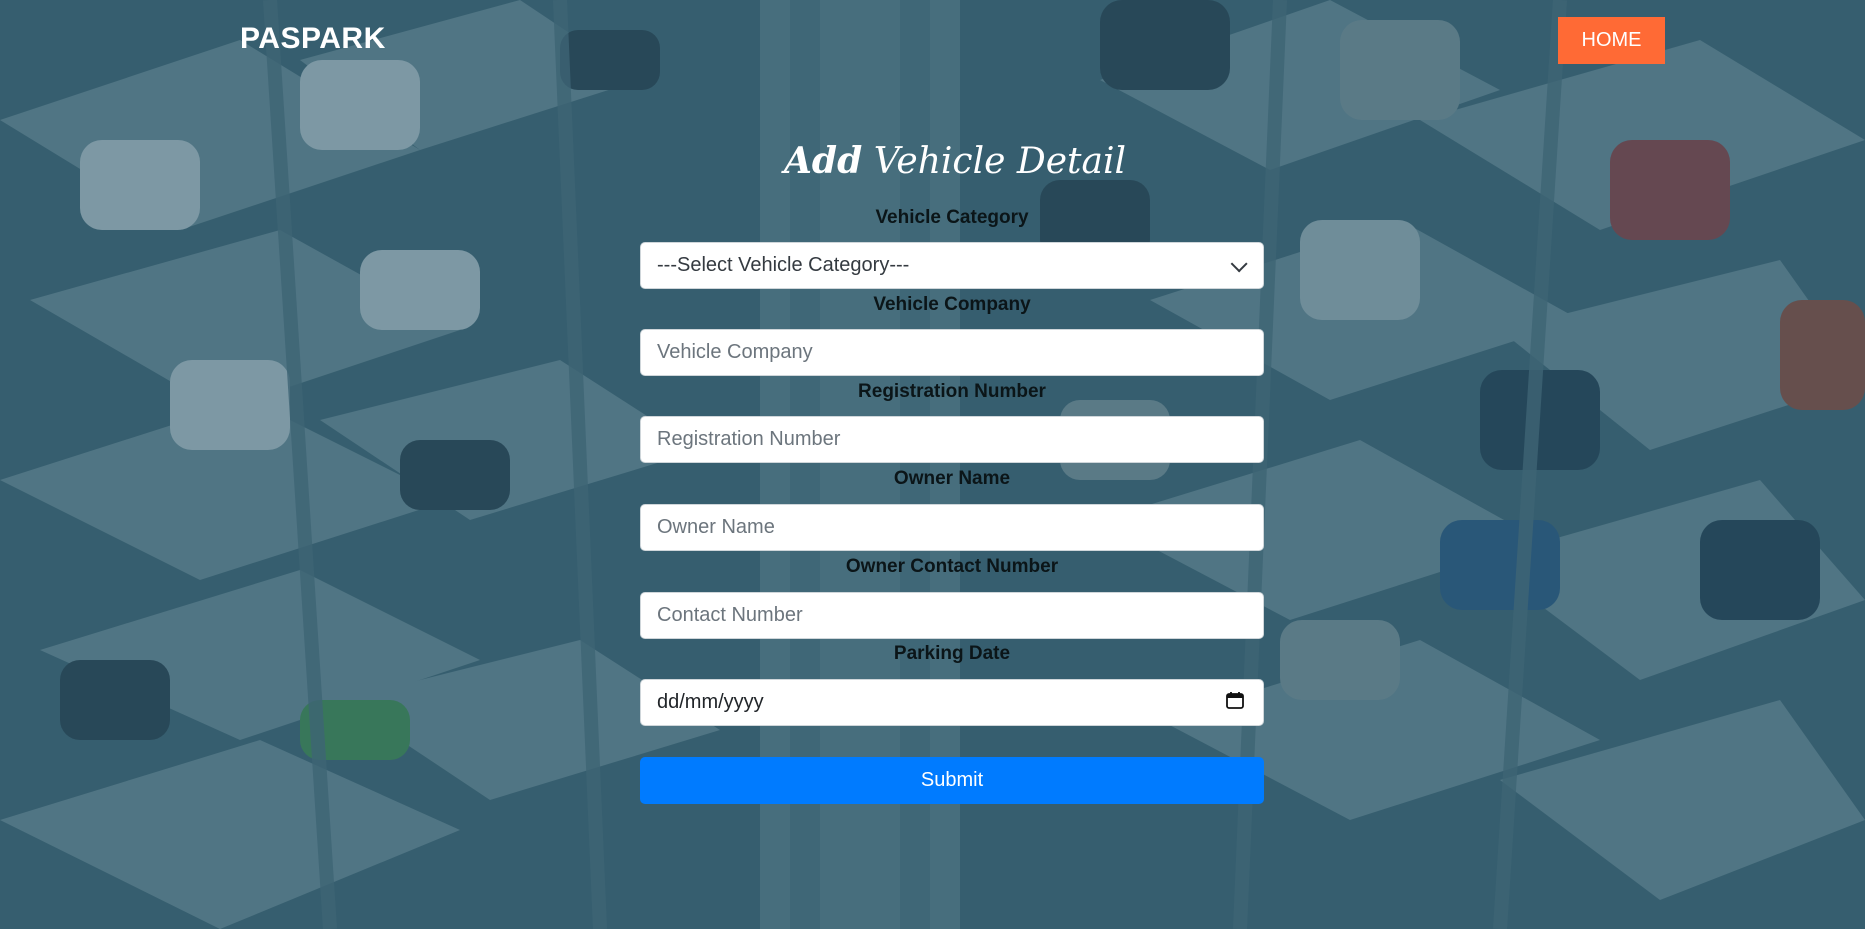 The height and width of the screenshot is (929, 1865). What do you see at coordinates (710, 702) in the screenshot?
I see `parking-date-placeholder: dd/mm/yyyy` at bounding box center [710, 702].